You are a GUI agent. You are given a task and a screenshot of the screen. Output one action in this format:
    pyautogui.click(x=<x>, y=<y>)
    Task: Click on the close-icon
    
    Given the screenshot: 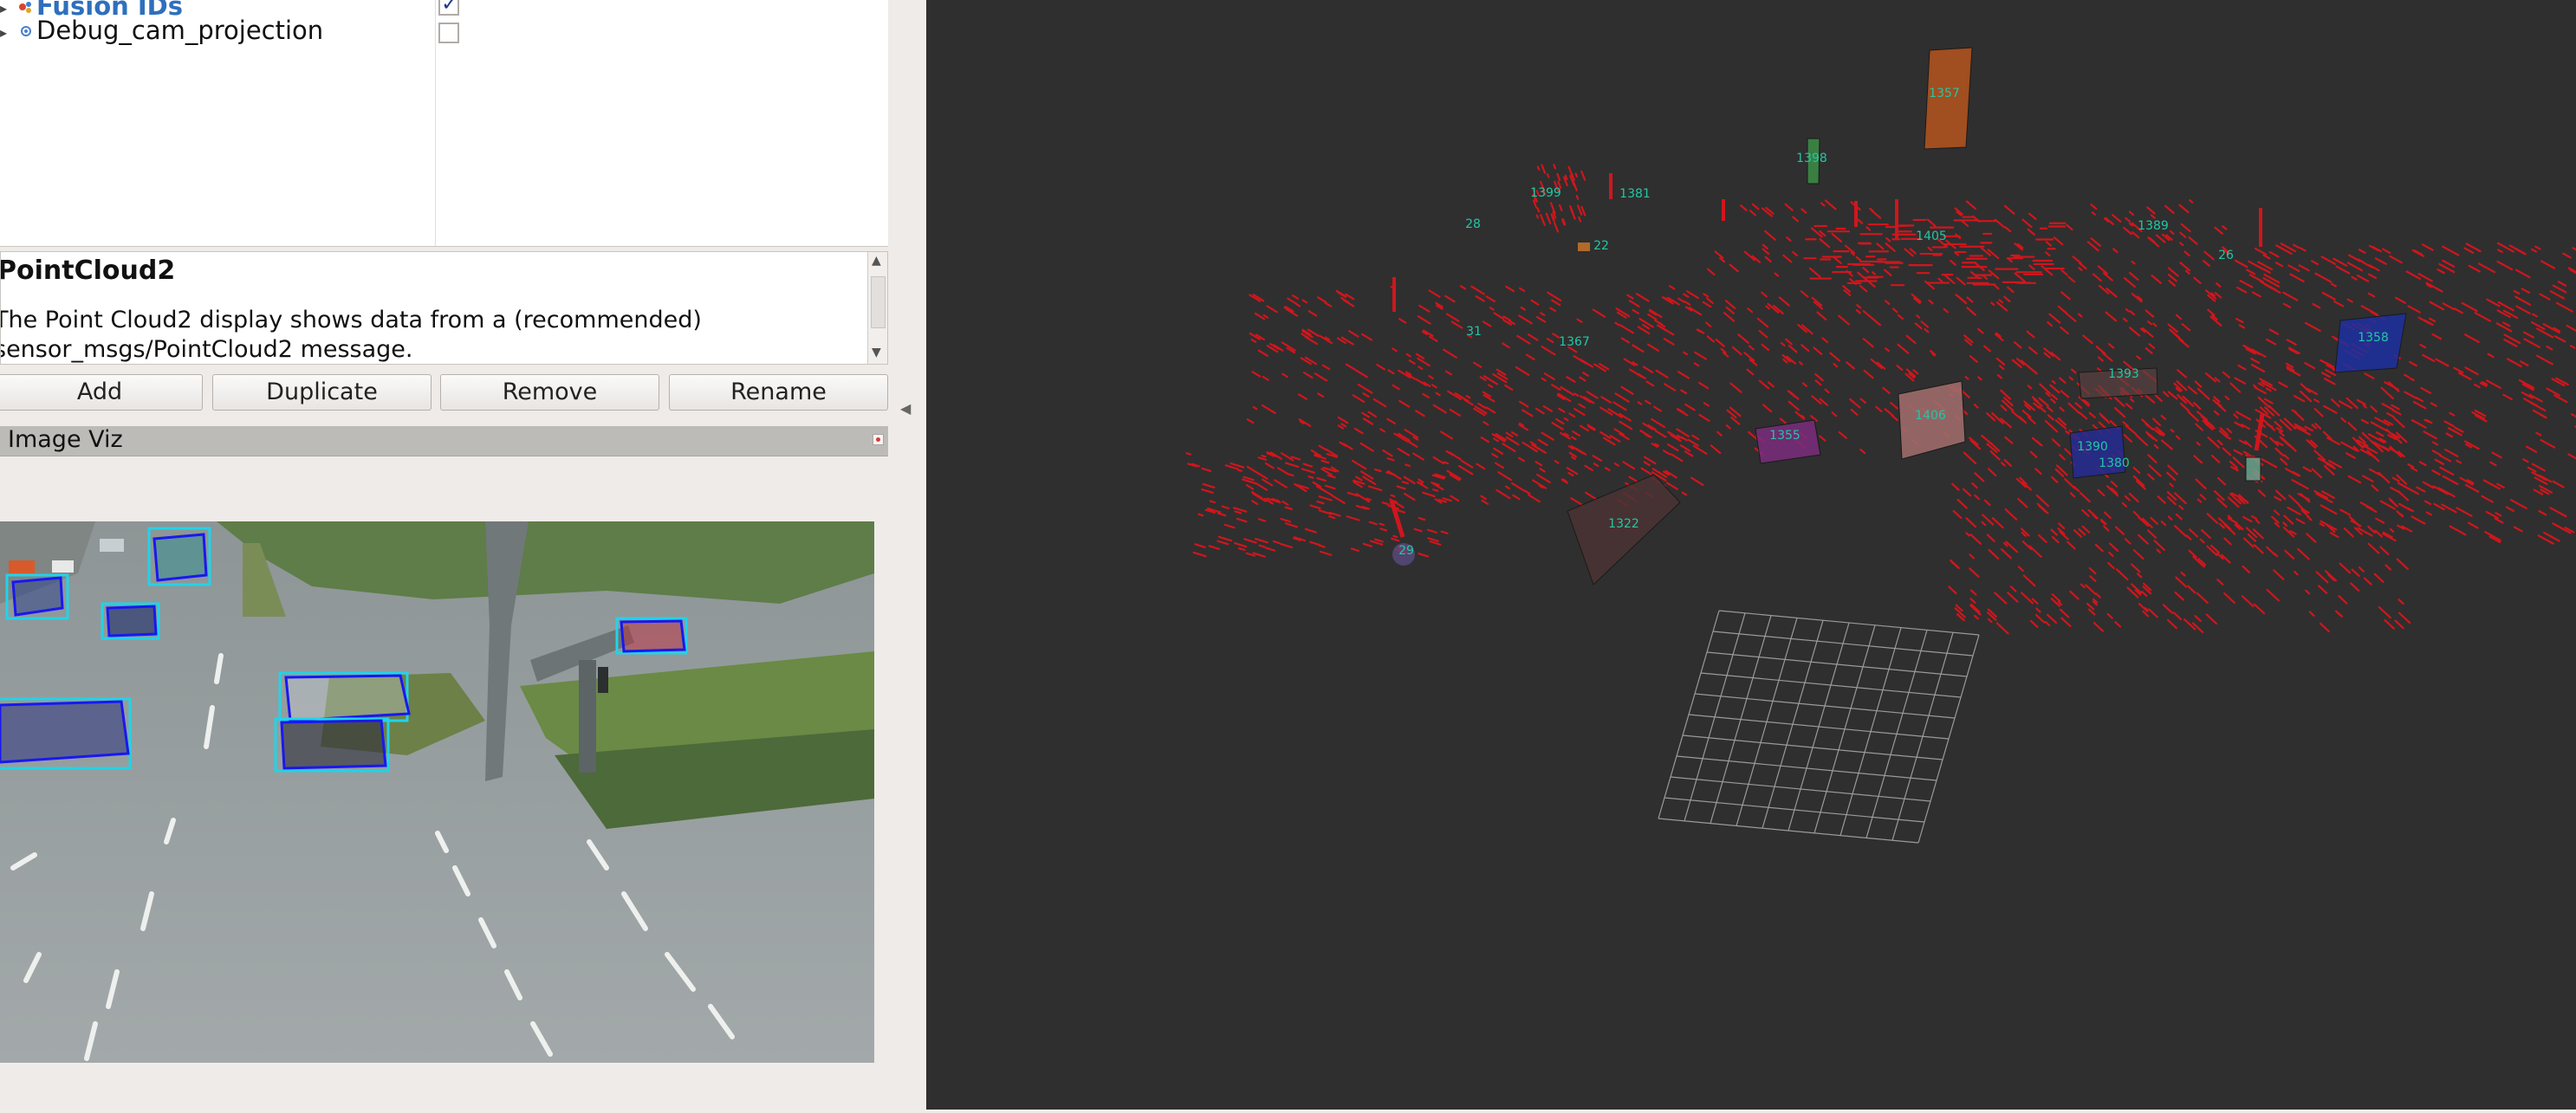 What is the action you would take?
    pyautogui.click(x=879, y=439)
    